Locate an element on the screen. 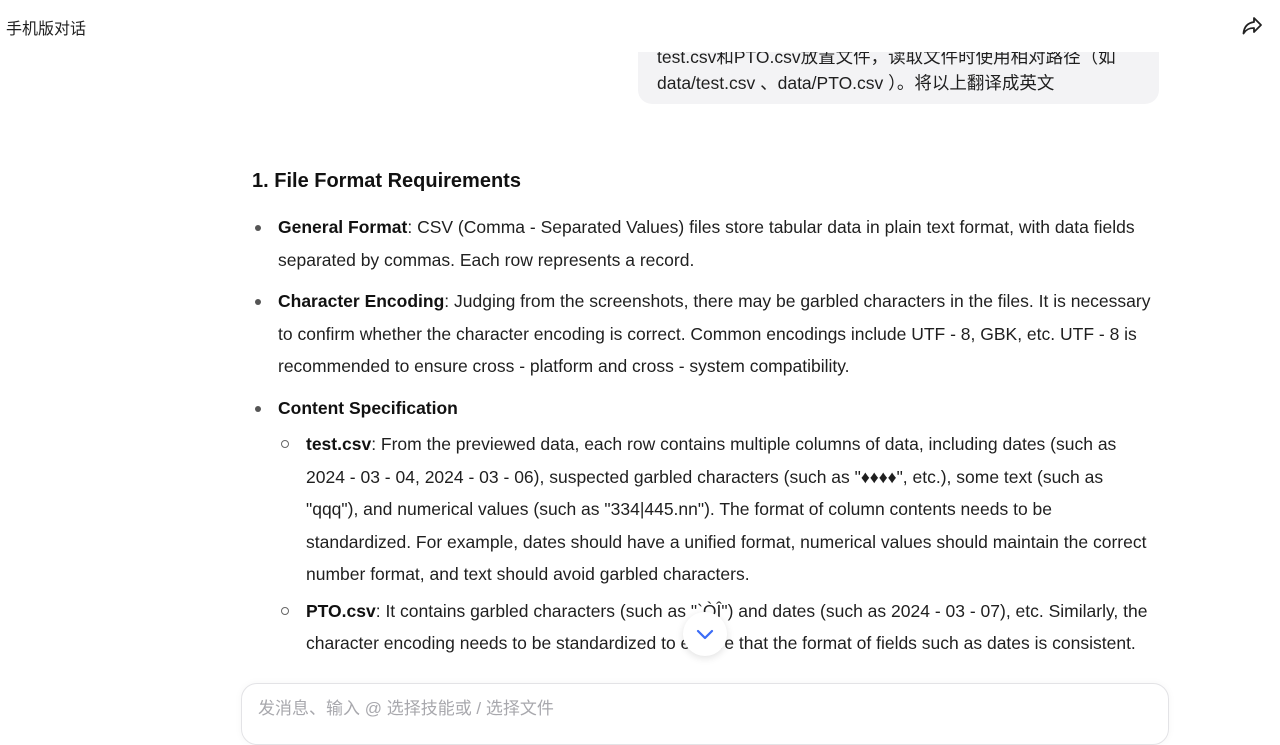  user-message-line: data/test.csv 、data/PTO.csv ）。将以上翻译成英文 is located at coordinates (856, 83).